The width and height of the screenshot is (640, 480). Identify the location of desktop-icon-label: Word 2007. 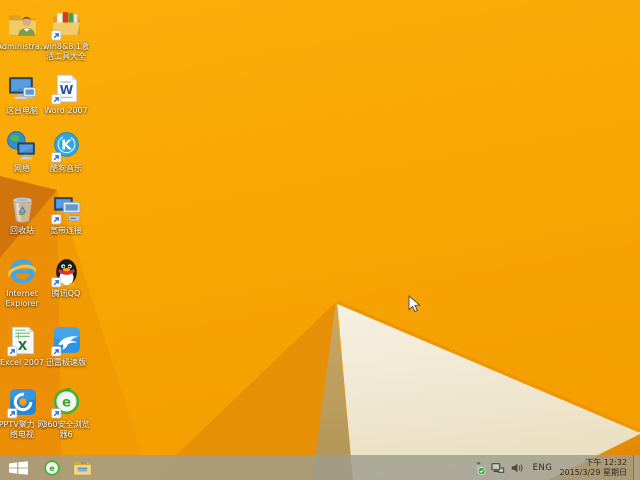
(66, 110).